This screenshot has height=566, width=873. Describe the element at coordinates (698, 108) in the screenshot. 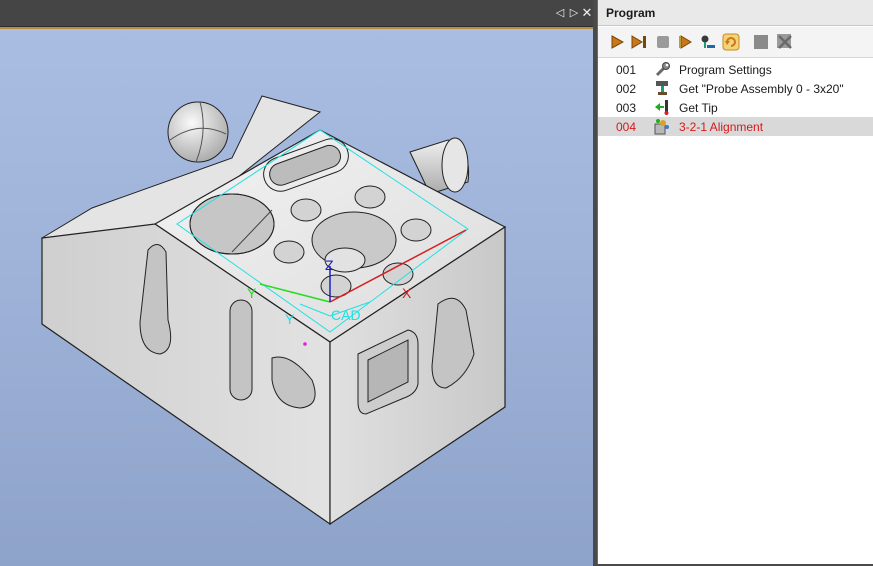

I see `program-item-label: Get Tip` at that location.